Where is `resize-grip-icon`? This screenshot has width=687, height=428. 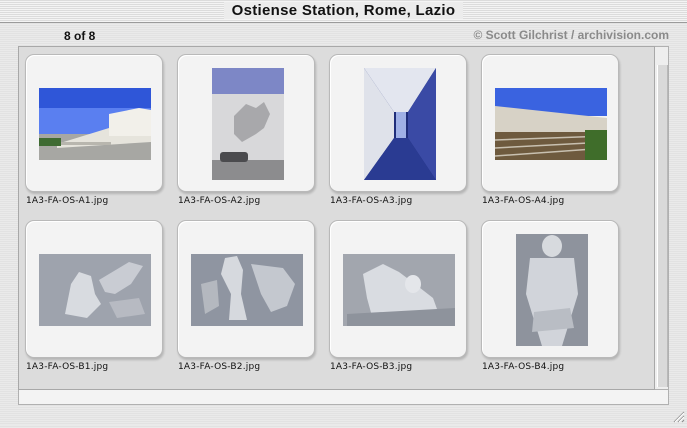
resize-grip-icon is located at coordinates (678, 416).